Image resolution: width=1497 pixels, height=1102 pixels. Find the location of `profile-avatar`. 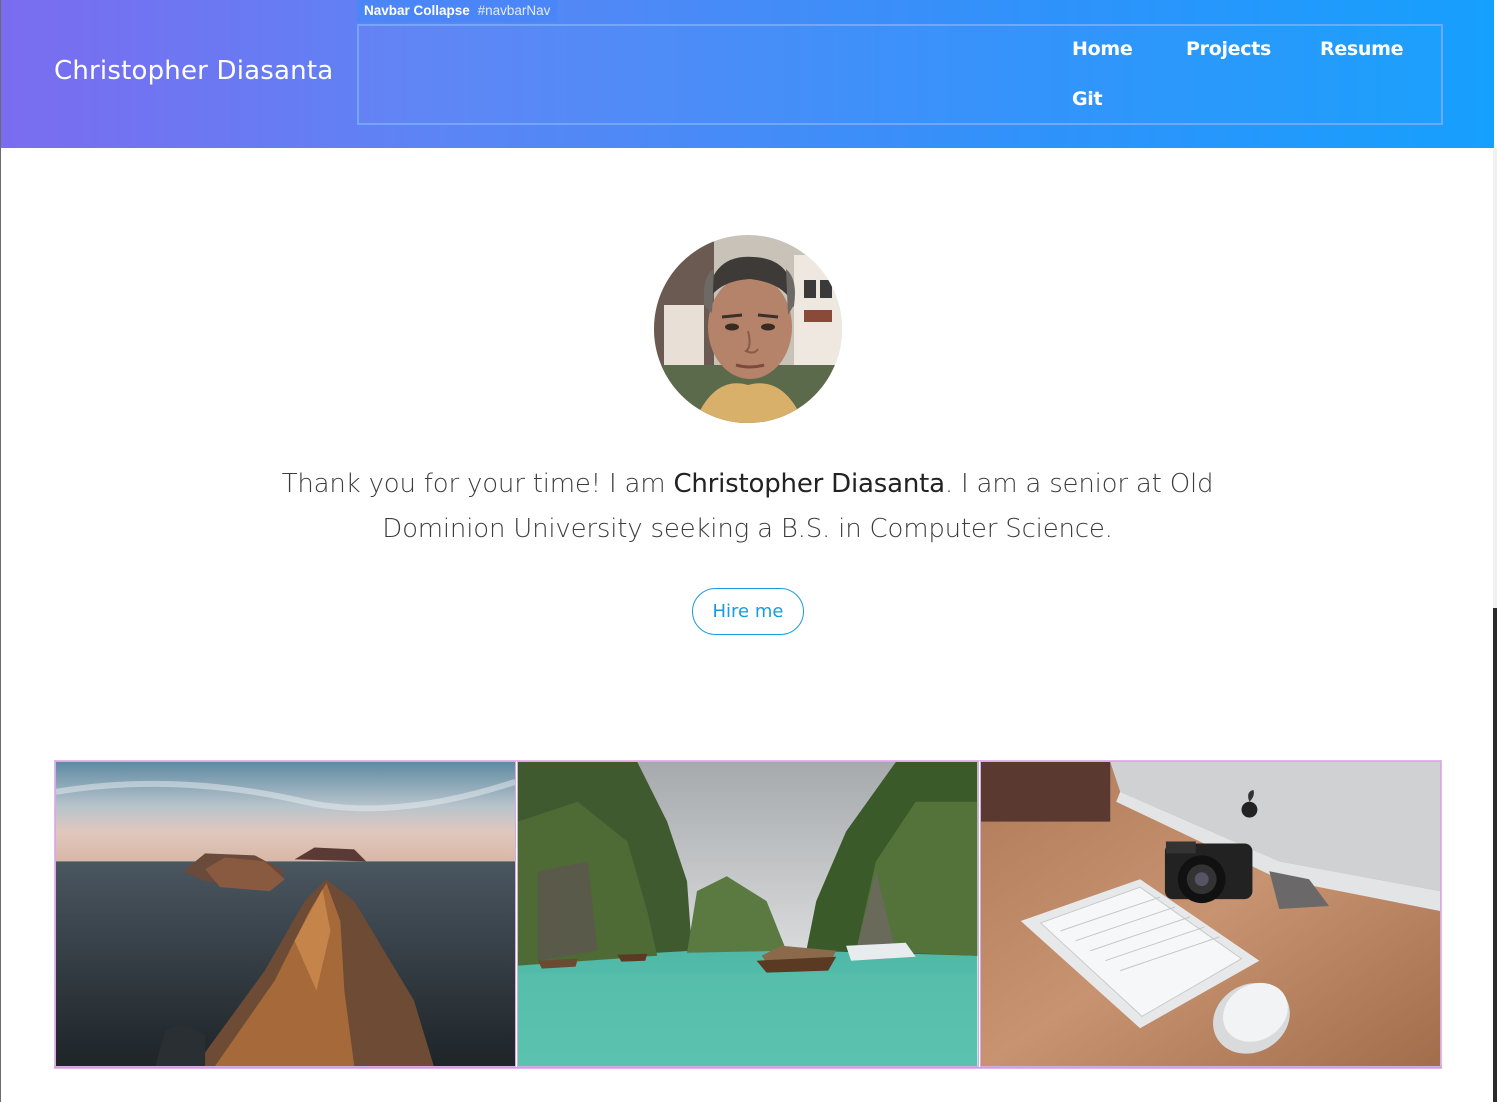

profile-avatar is located at coordinates (748, 329).